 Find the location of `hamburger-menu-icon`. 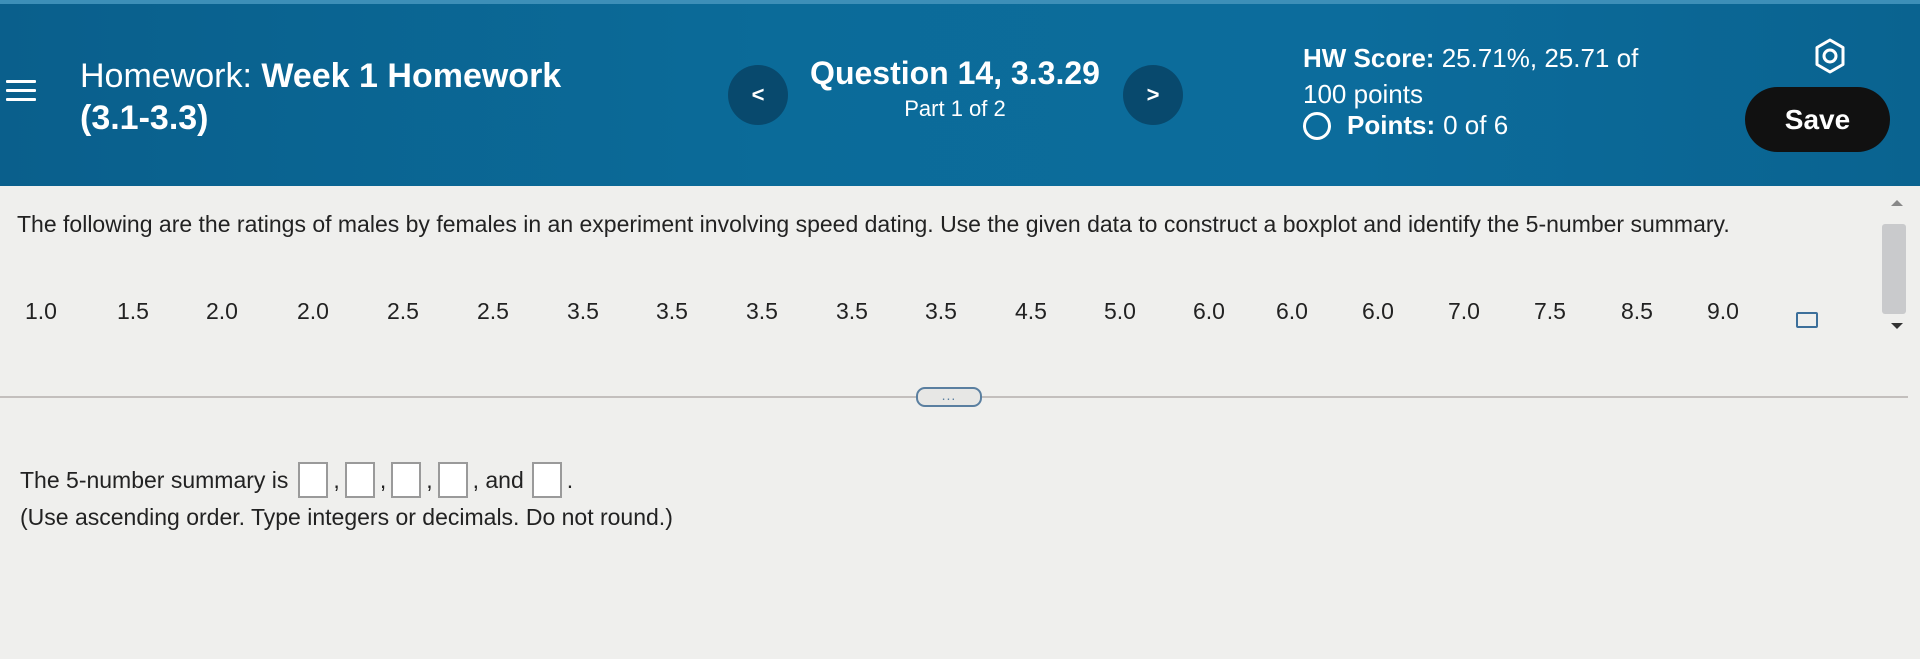

hamburger-menu-icon is located at coordinates (21, 92).